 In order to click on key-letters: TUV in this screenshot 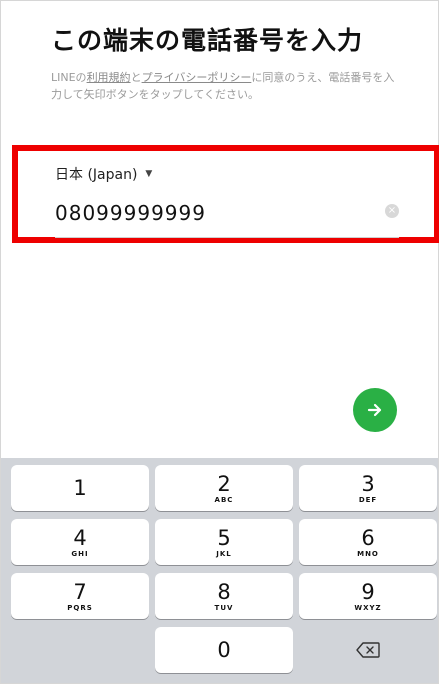, I will do `click(224, 607)`.